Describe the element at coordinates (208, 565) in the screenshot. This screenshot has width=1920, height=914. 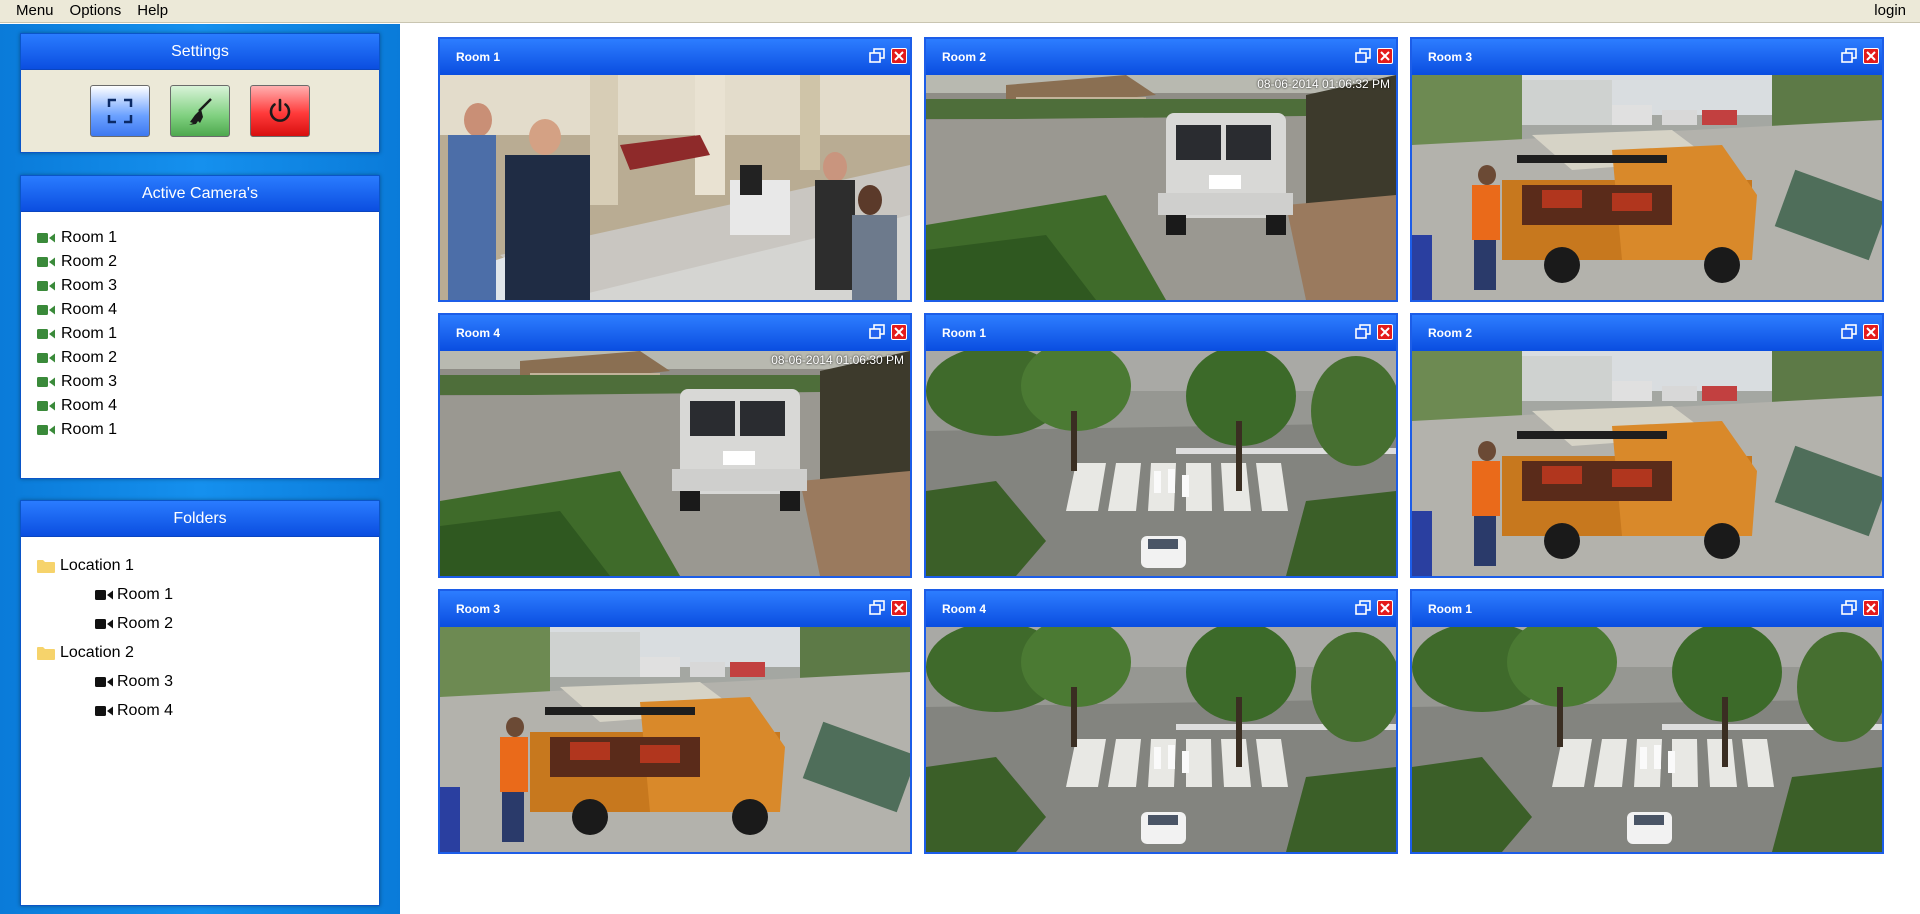
I see `folder-location-1: Location 1` at that location.